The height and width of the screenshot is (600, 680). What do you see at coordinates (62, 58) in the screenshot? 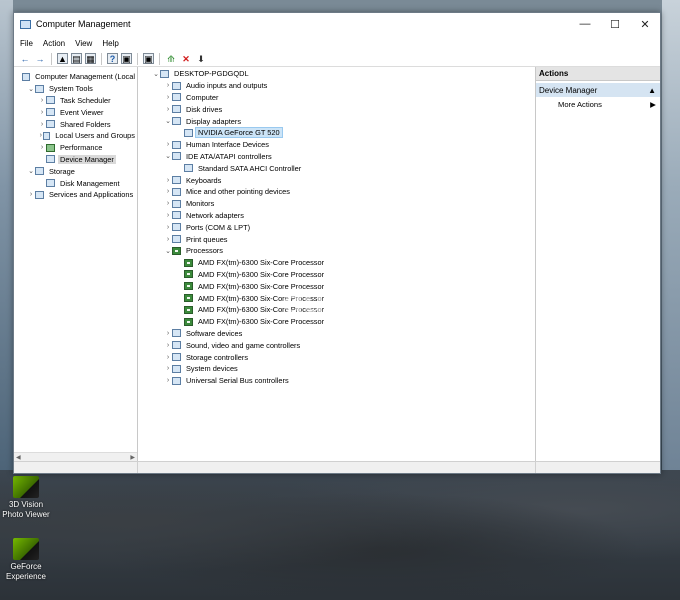
I see `up-one-level-icon: ▲` at bounding box center [62, 58].